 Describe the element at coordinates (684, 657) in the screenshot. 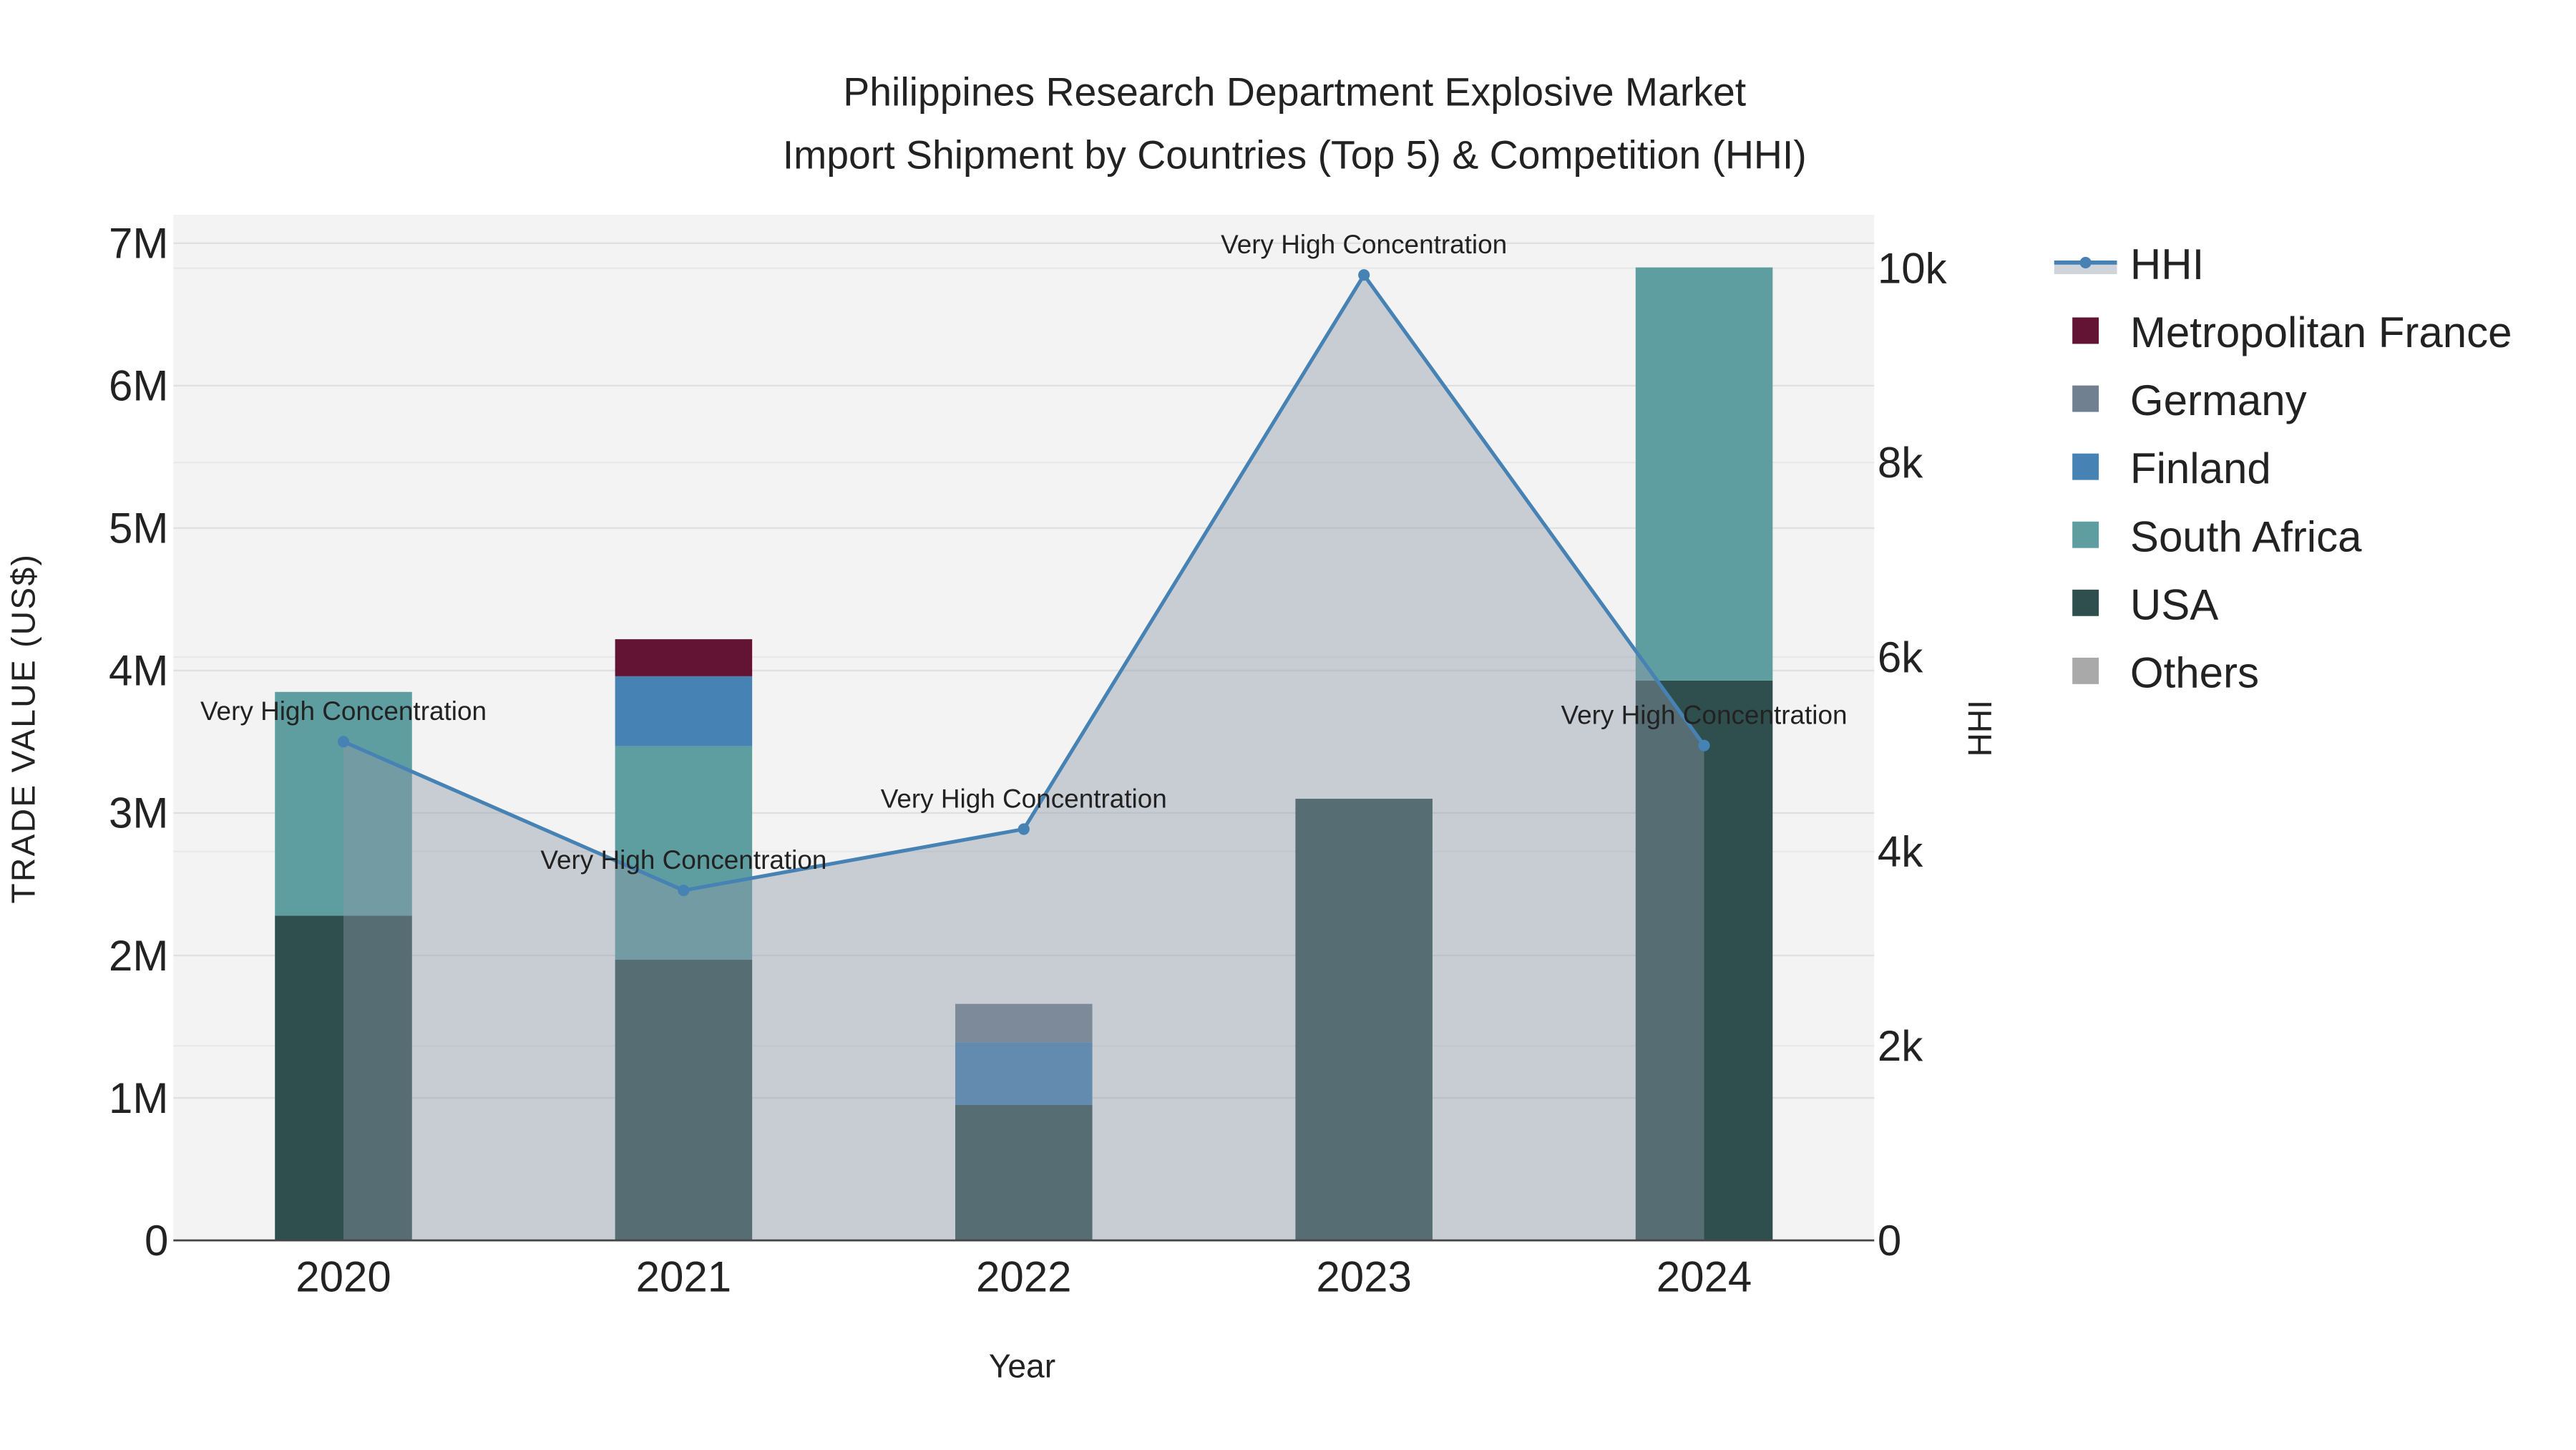

I see `bar-metropolitan-france-2021` at that location.